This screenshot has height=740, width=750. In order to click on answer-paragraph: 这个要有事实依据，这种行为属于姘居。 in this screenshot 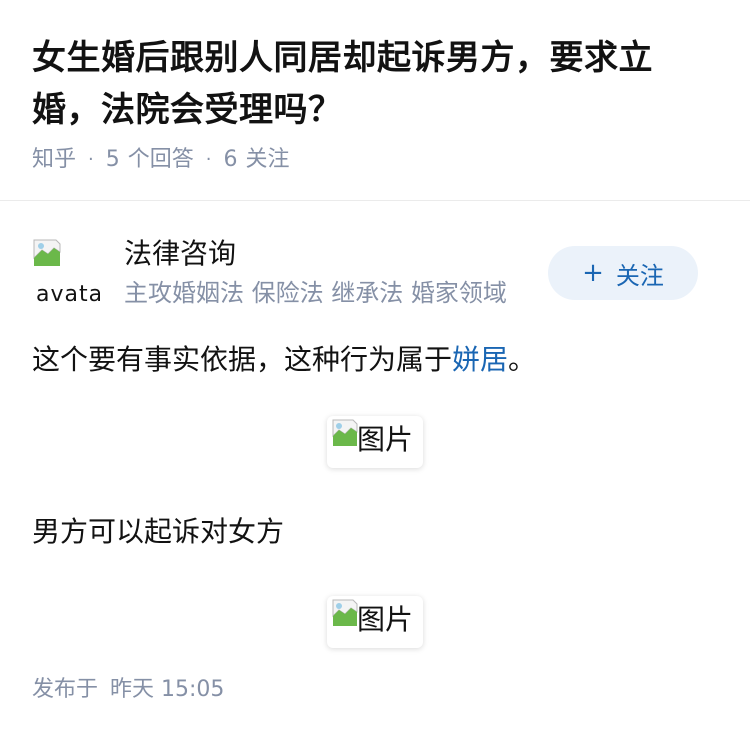, I will do `click(375, 360)`.